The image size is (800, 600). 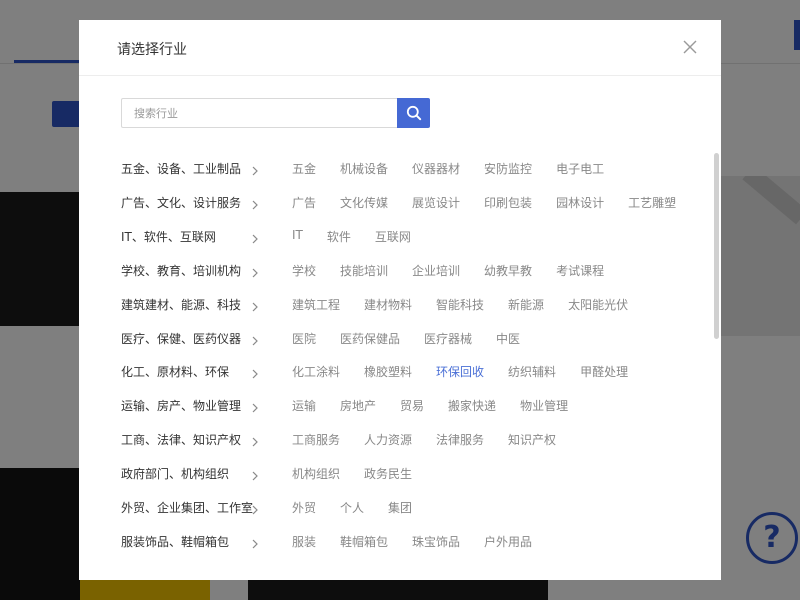 What do you see at coordinates (690, 47) in the screenshot?
I see `close-icon` at bounding box center [690, 47].